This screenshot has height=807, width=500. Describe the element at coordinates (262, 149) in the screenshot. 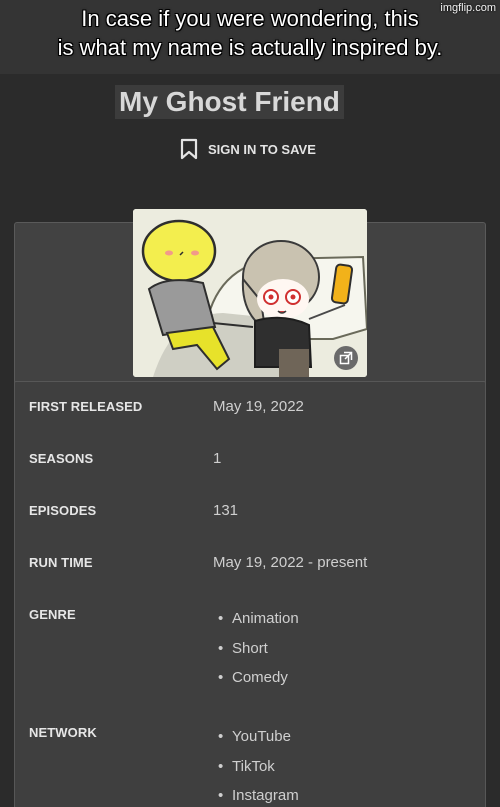

I see `sign-in-to-save-label: SIGN IN TO SAVE` at that location.